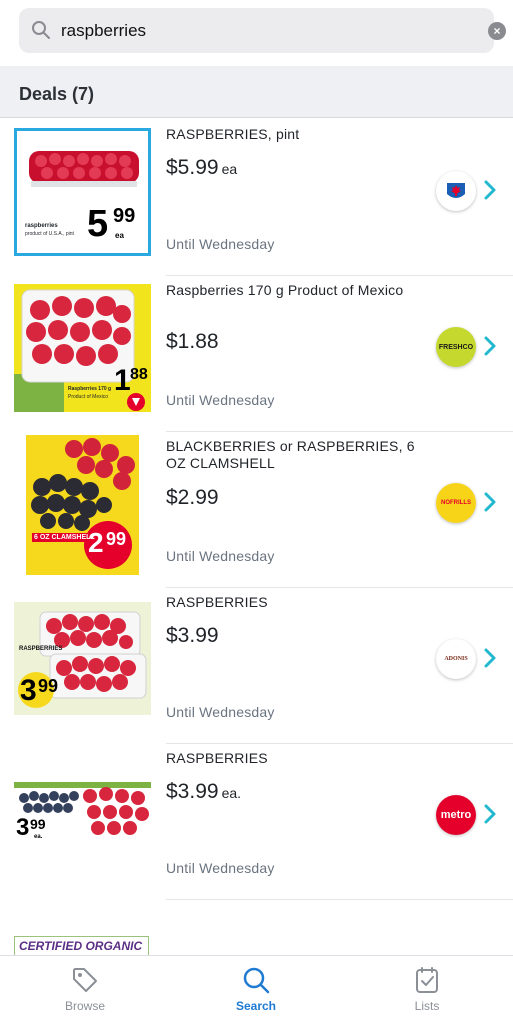  I want to click on nofrills-logo-text: NOFRILLS, so click(456, 503).